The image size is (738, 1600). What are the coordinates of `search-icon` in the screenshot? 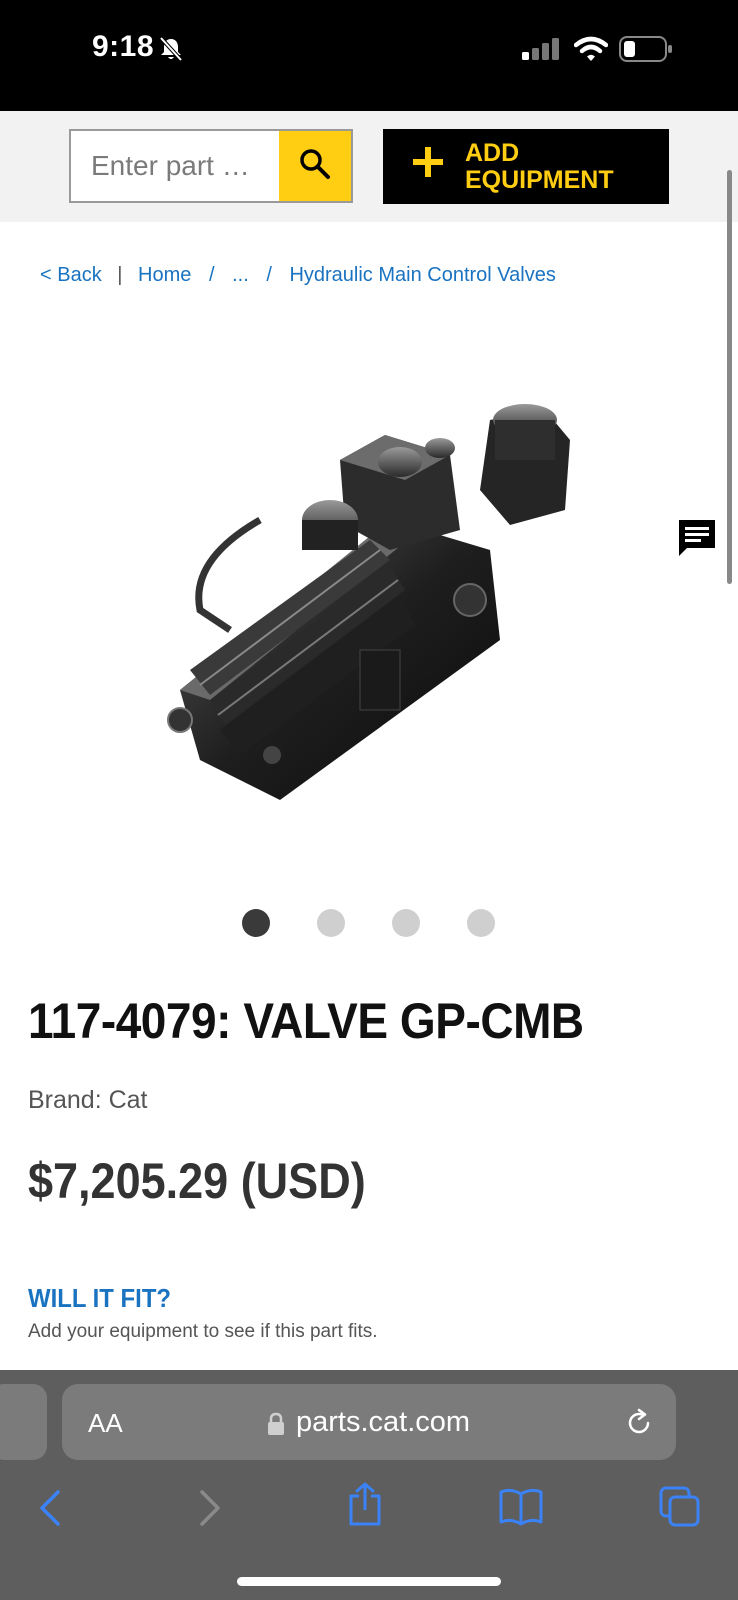 It's located at (315, 166).